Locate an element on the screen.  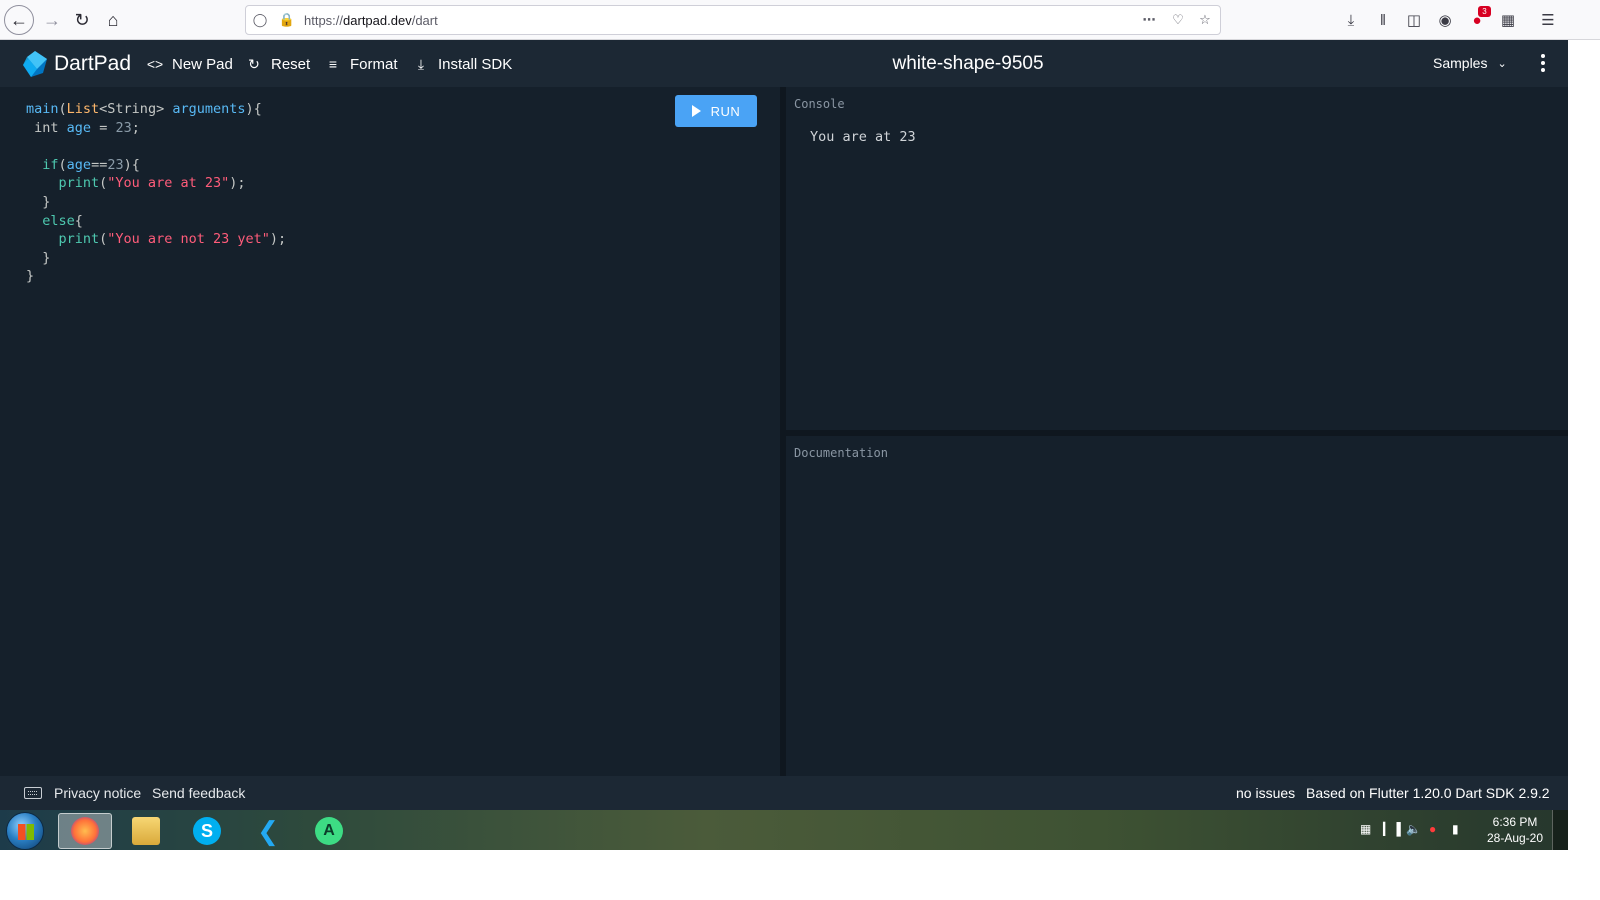
network-tray-icon: ▦ is located at coordinates (1365, 829).